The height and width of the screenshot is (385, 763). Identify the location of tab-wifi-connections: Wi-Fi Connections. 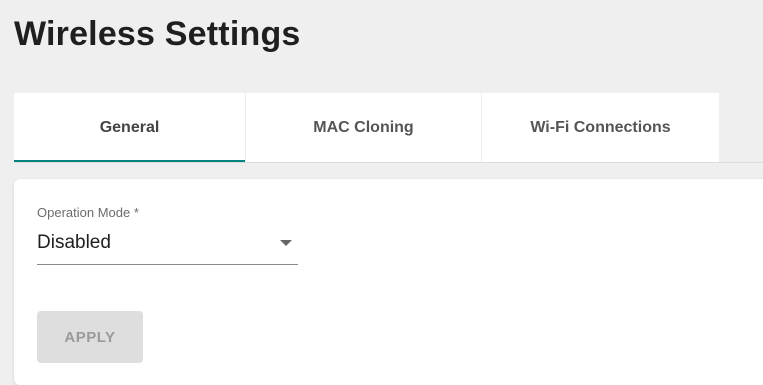
(600, 128).